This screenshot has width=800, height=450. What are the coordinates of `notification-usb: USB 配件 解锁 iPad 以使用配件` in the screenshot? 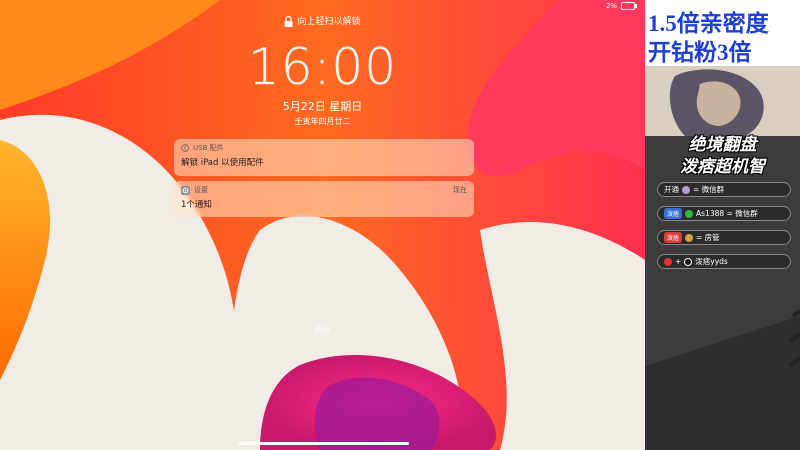 It's located at (324, 157).